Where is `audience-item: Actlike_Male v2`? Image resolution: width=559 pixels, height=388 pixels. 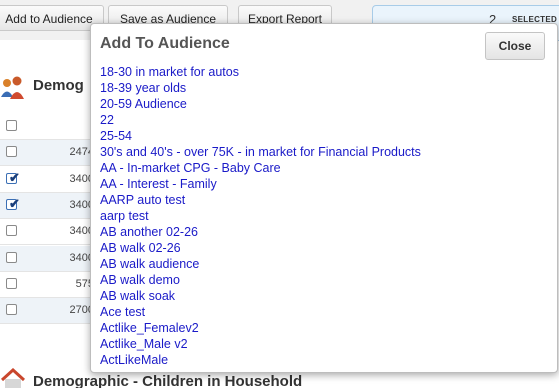 audience-item: Actlike_Male v2 is located at coordinates (320, 344).